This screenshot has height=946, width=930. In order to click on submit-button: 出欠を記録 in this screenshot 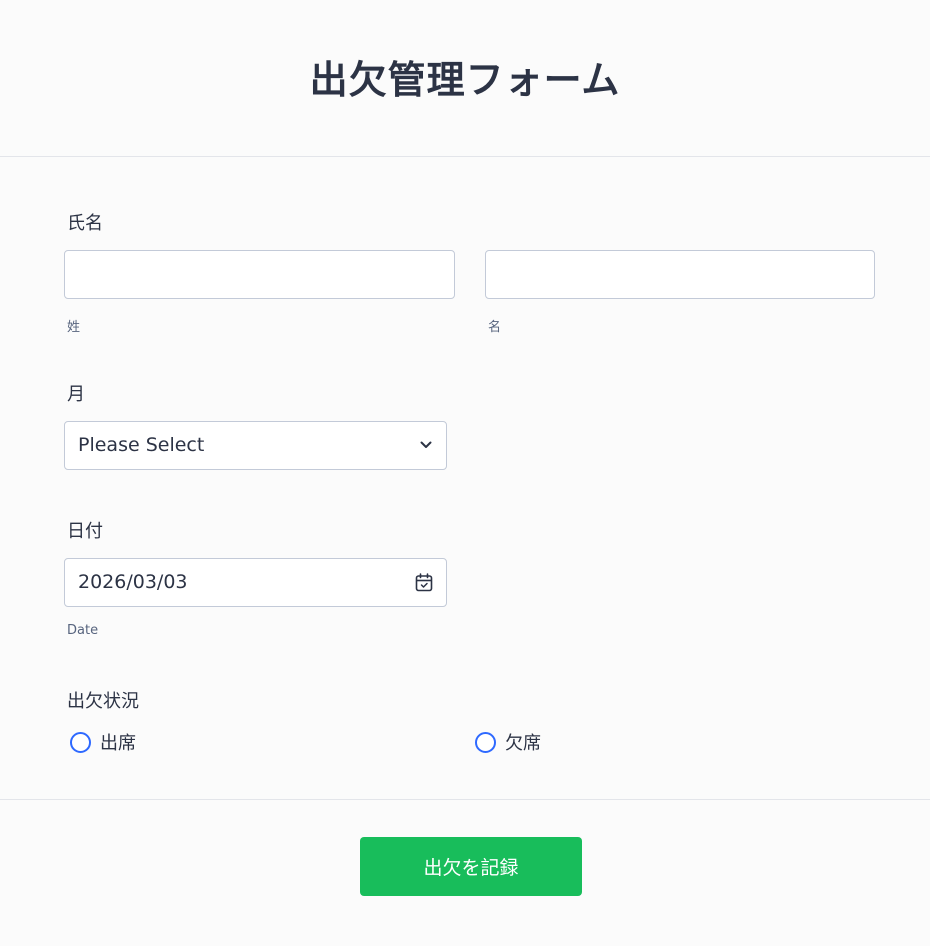, I will do `click(471, 866)`.